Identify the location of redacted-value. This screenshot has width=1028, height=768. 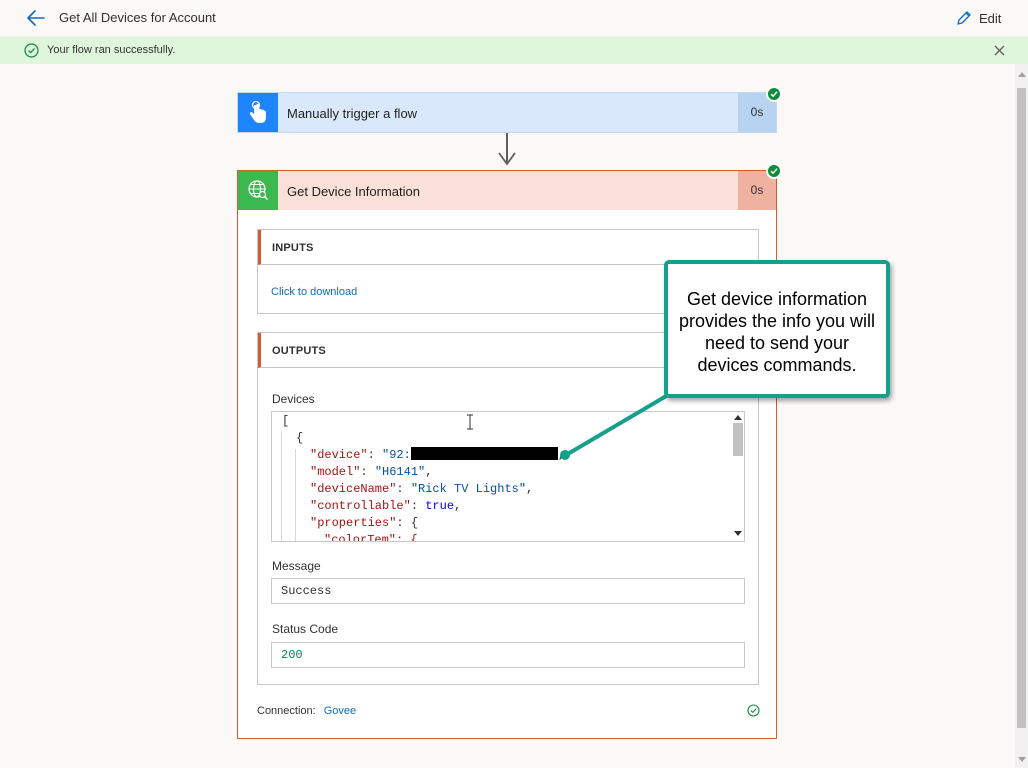
(484, 453).